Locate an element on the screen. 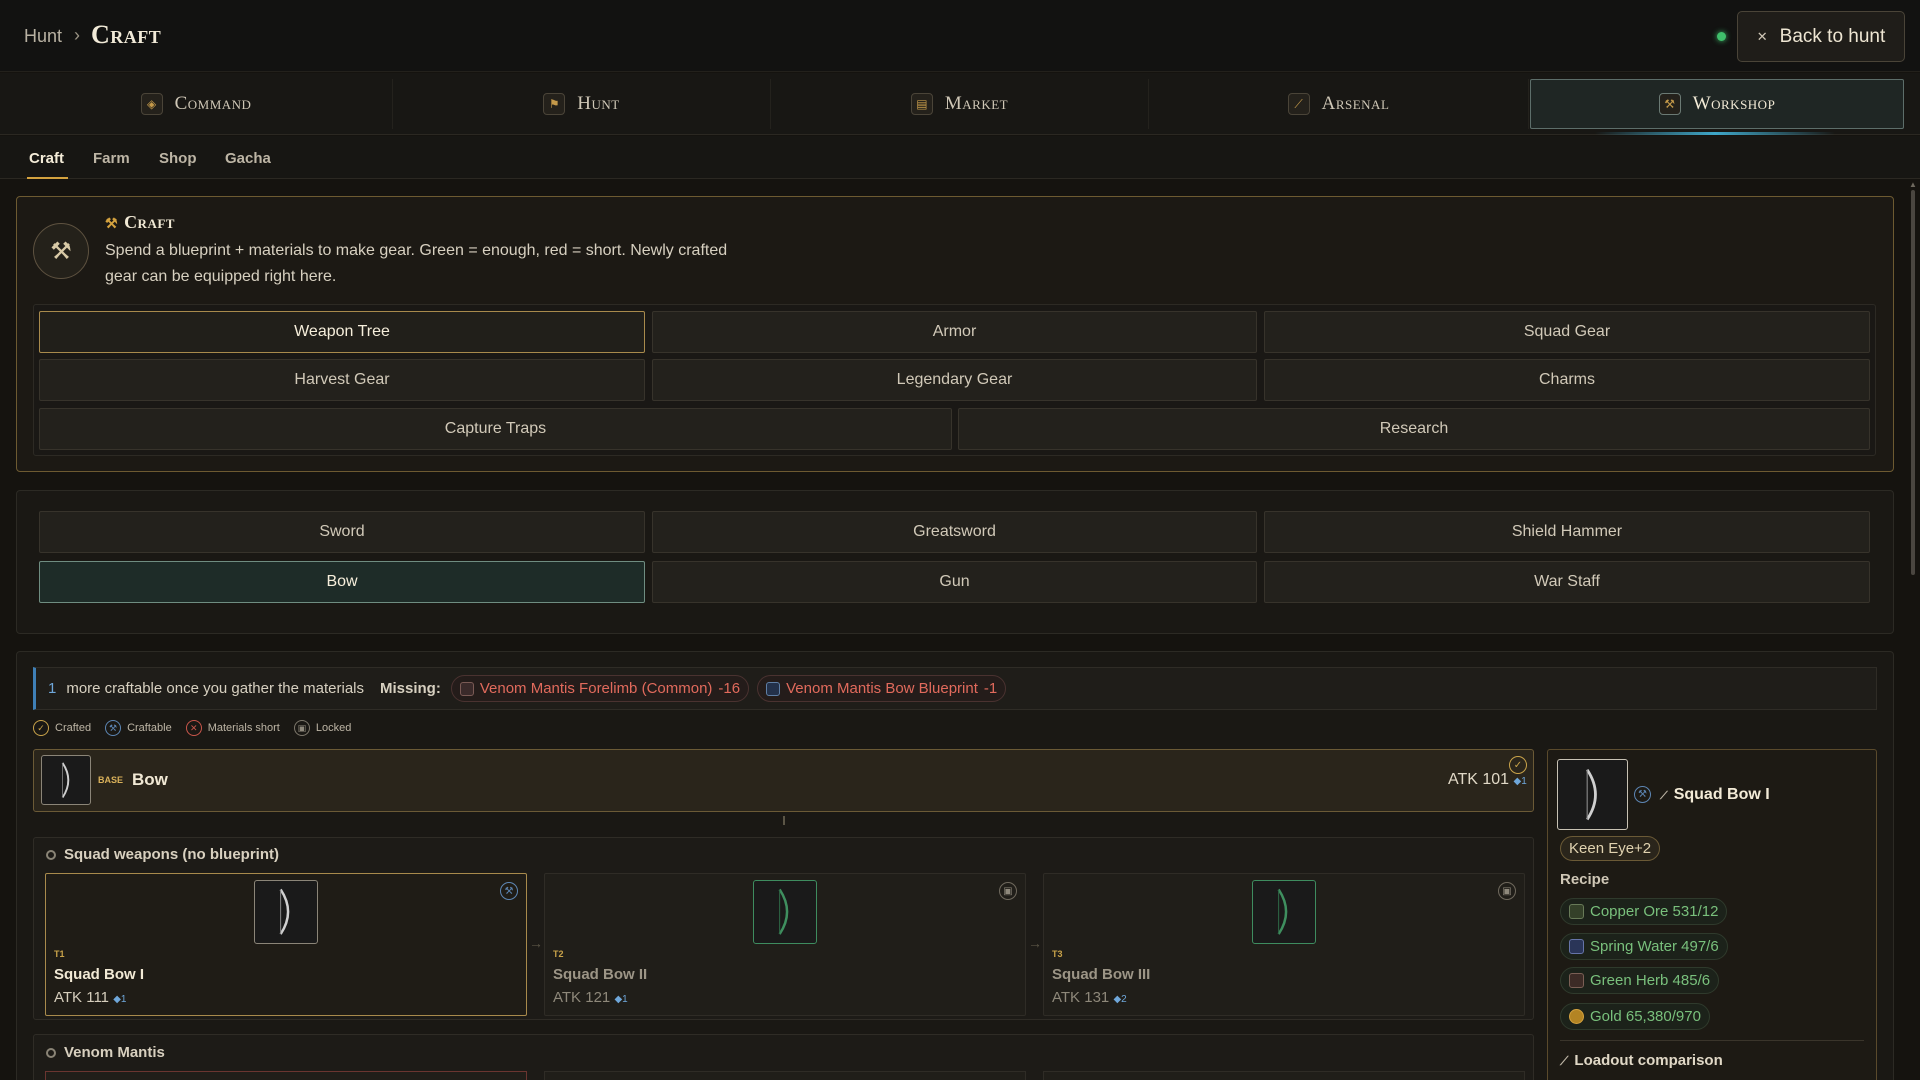  missing-label: Missing: is located at coordinates (410, 688).